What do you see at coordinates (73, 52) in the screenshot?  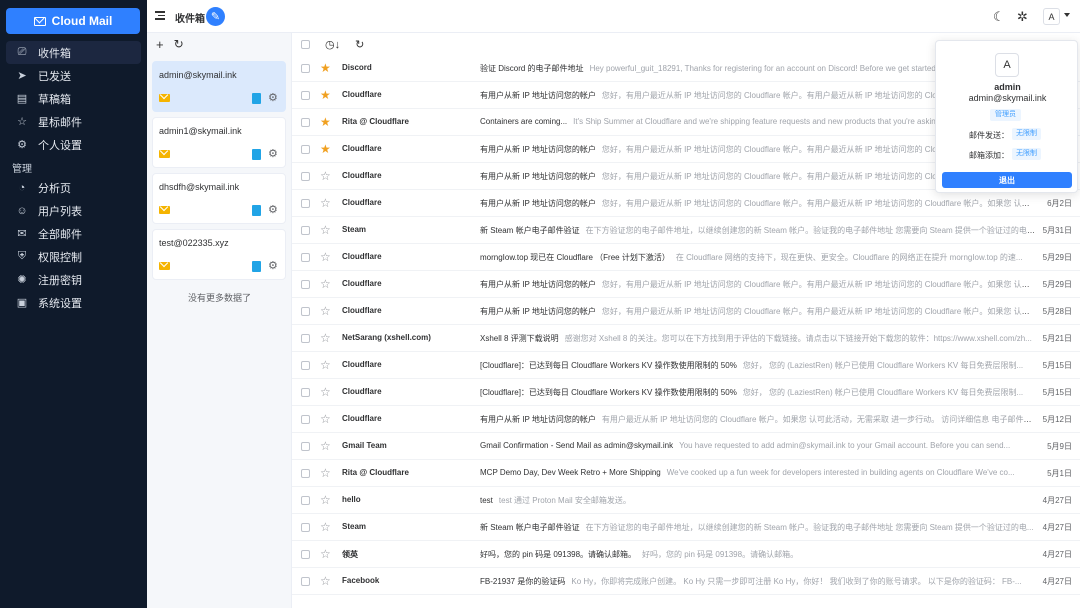 I see `sidebar-item-inbox: ⎚ 收件箱` at bounding box center [73, 52].